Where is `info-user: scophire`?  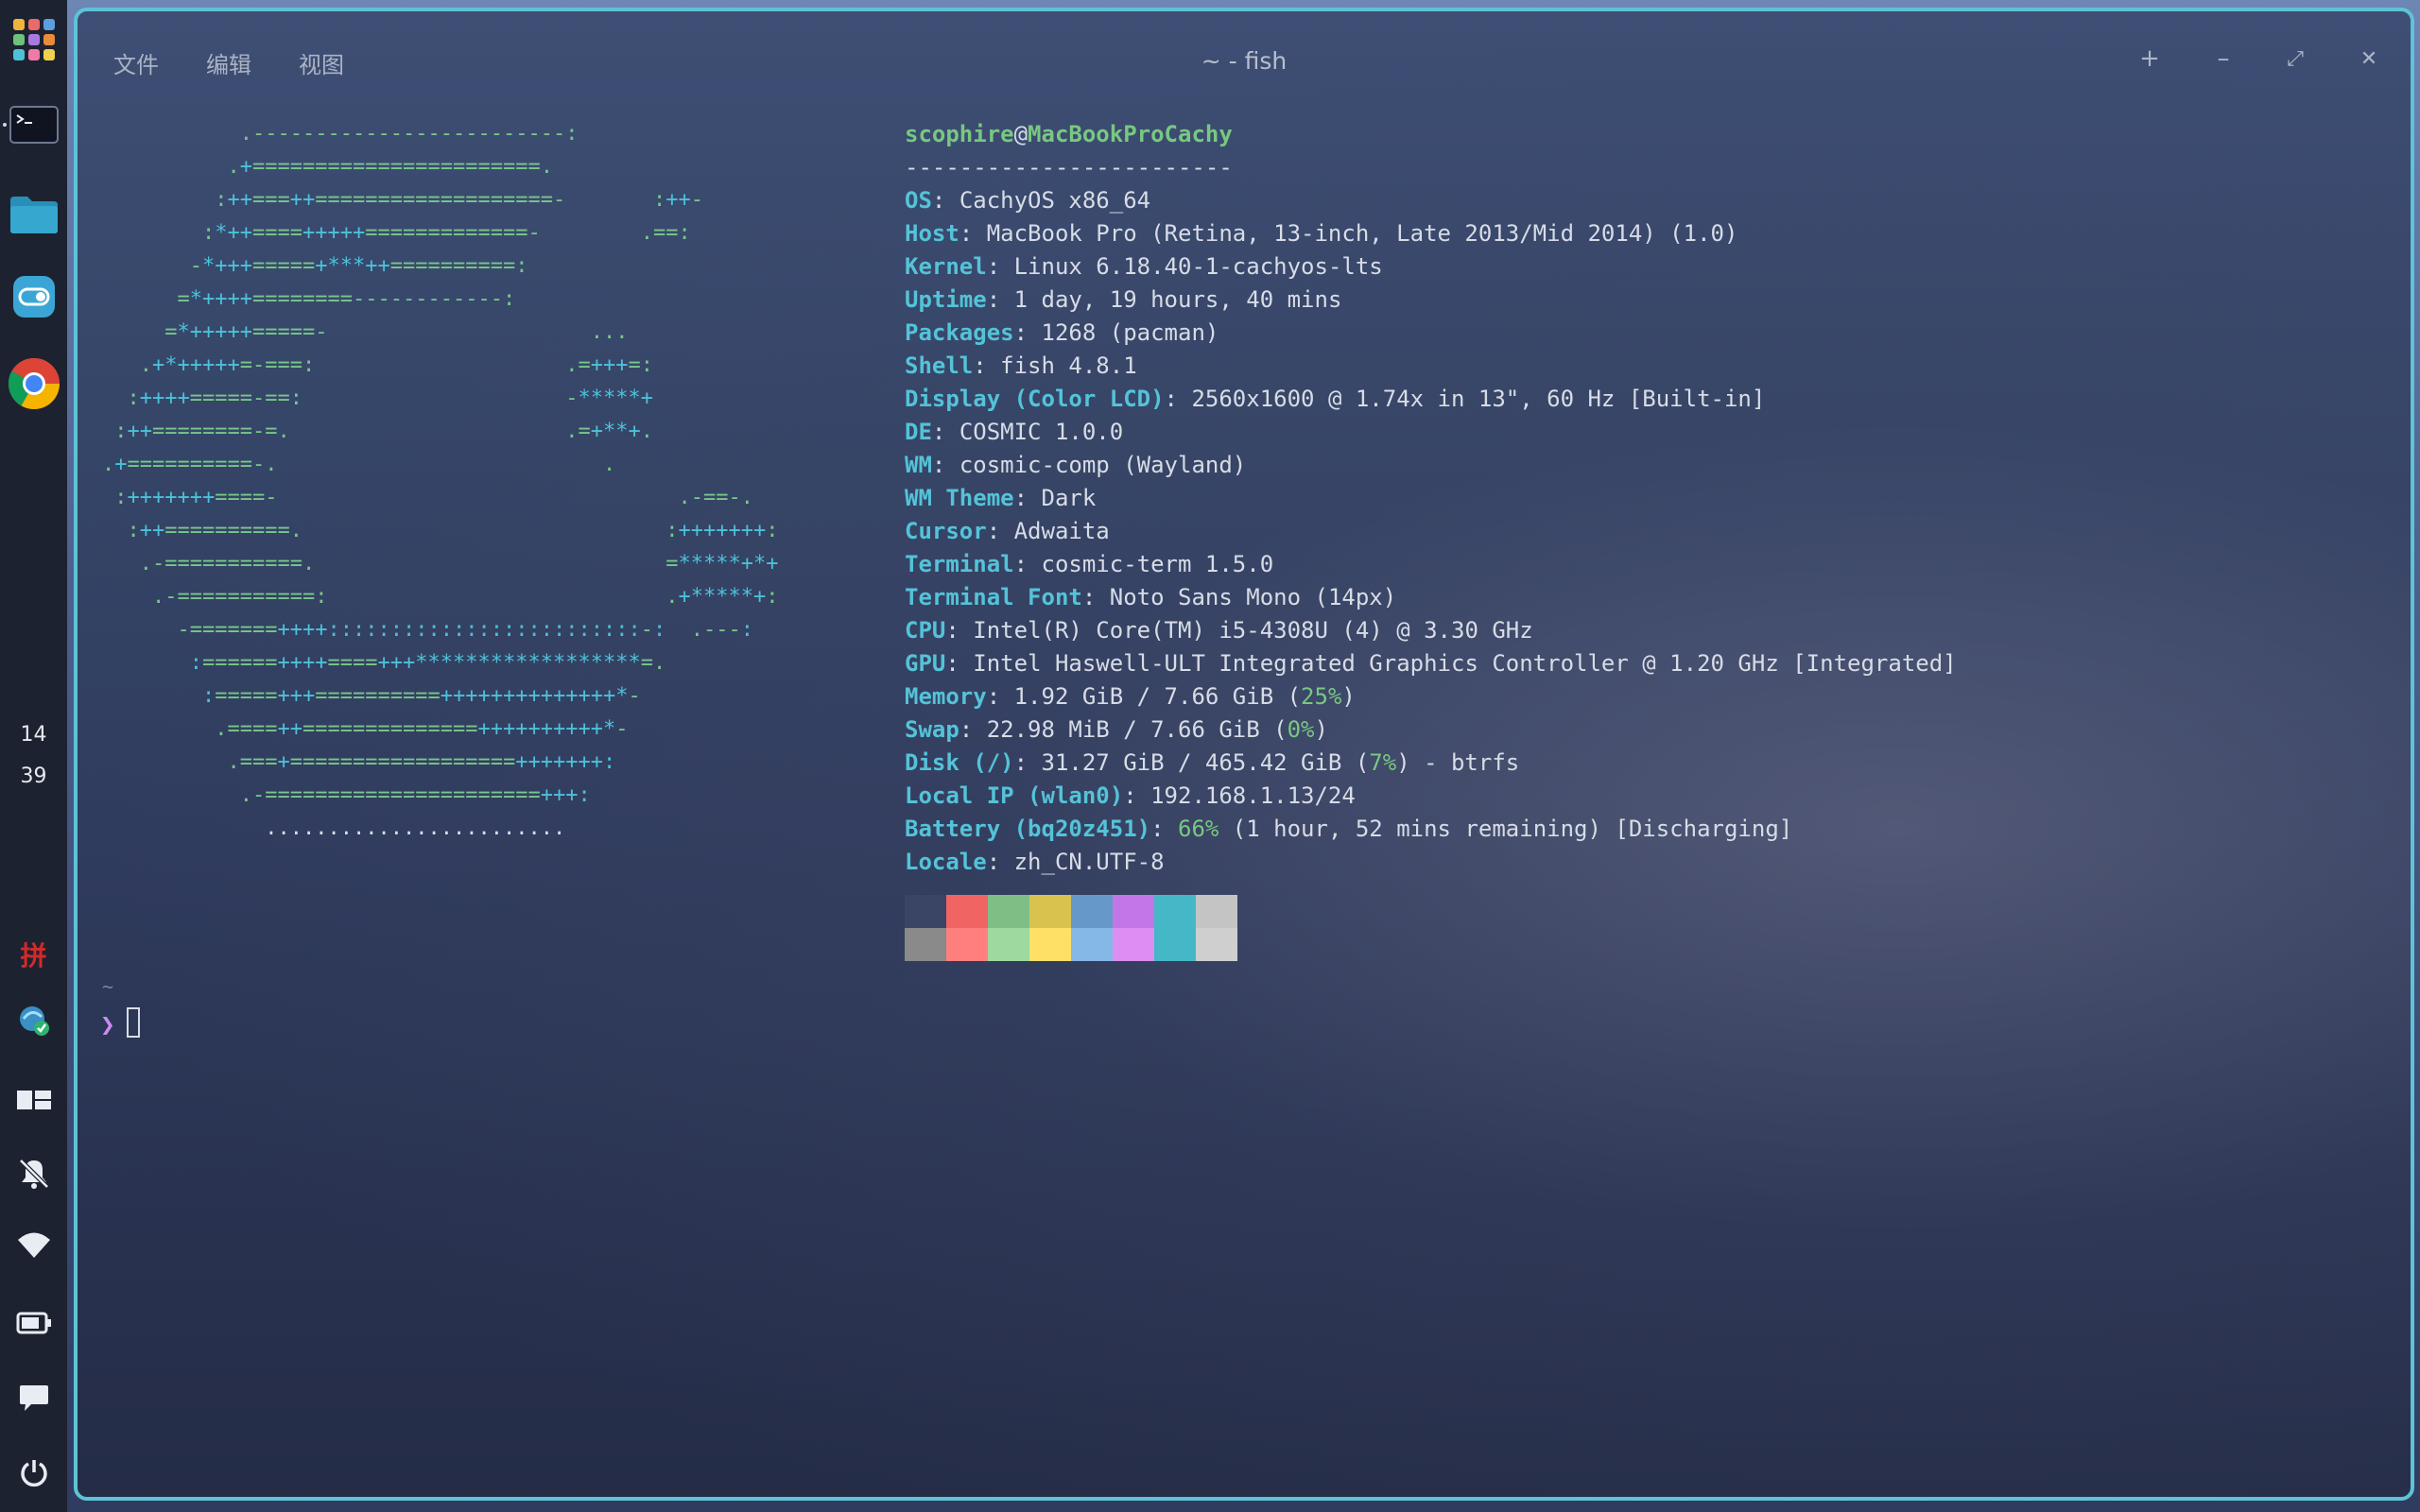 info-user: scophire is located at coordinates (959, 134).